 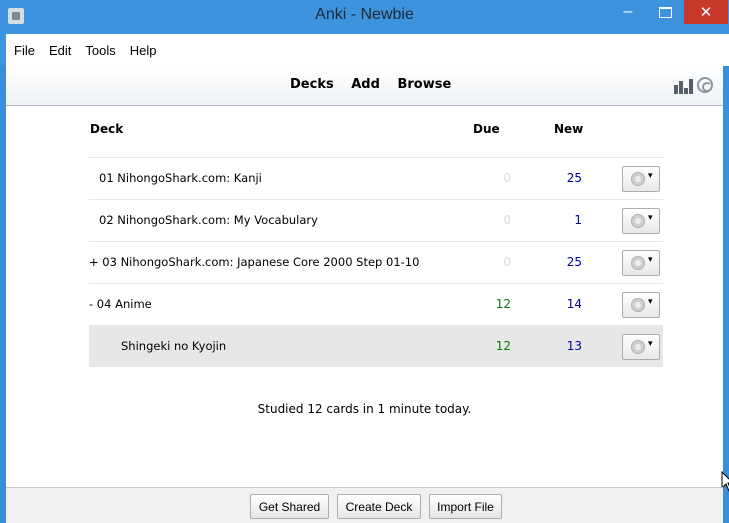 What do you see at coordinates (628, 12) in the screenshot?
I see `minimize-button: –` at bounding box center [628, 12].